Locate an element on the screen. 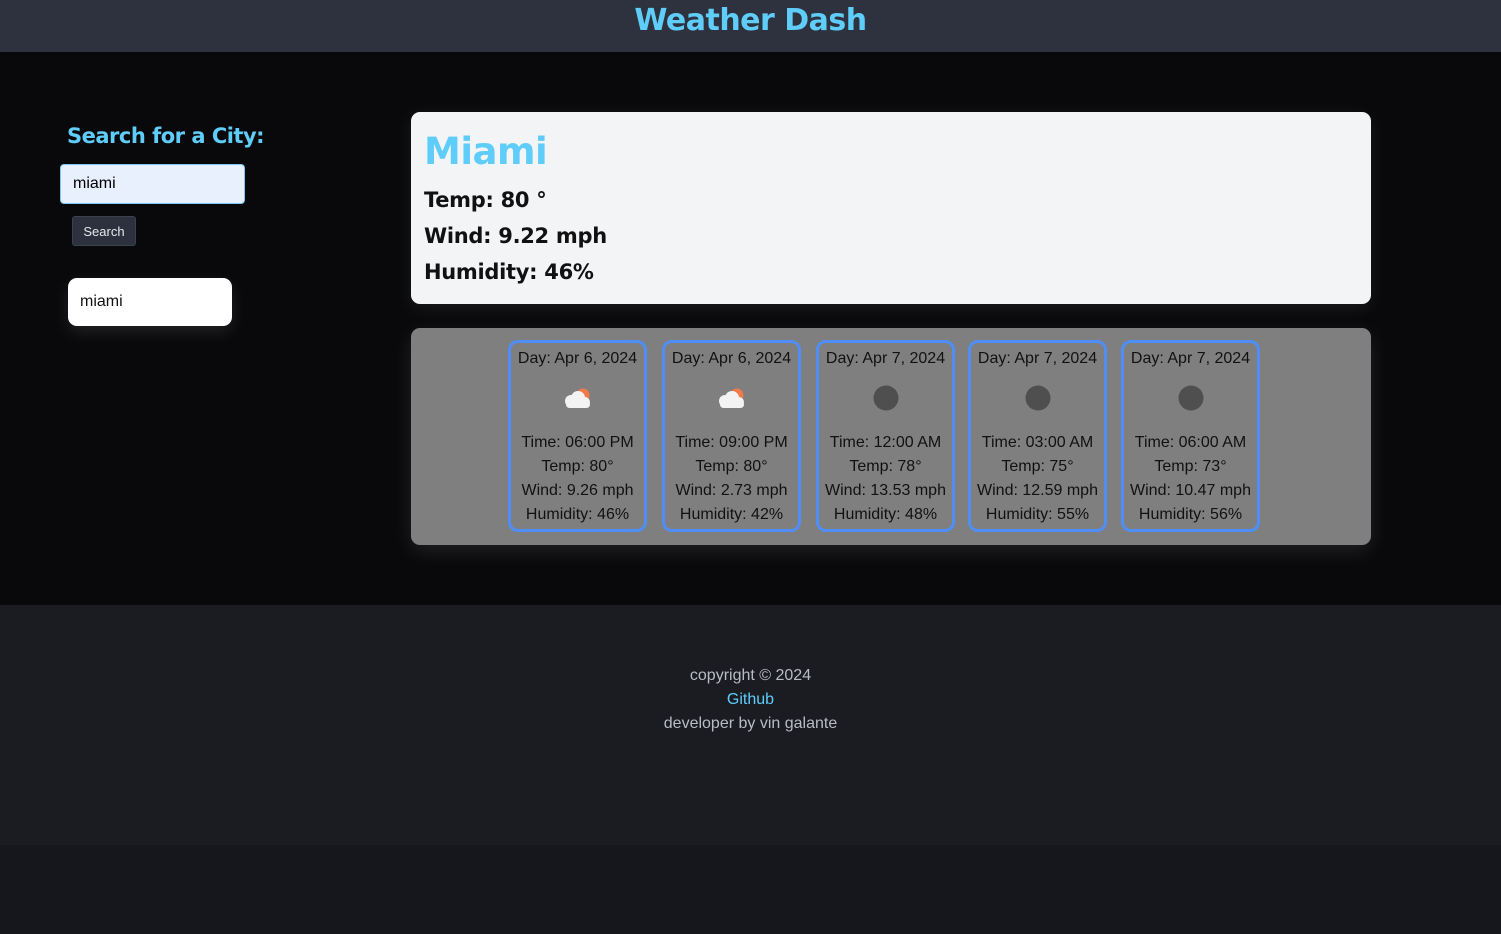  forecast-humidity: Humidity: 42% is located at coordinates (731, 514).